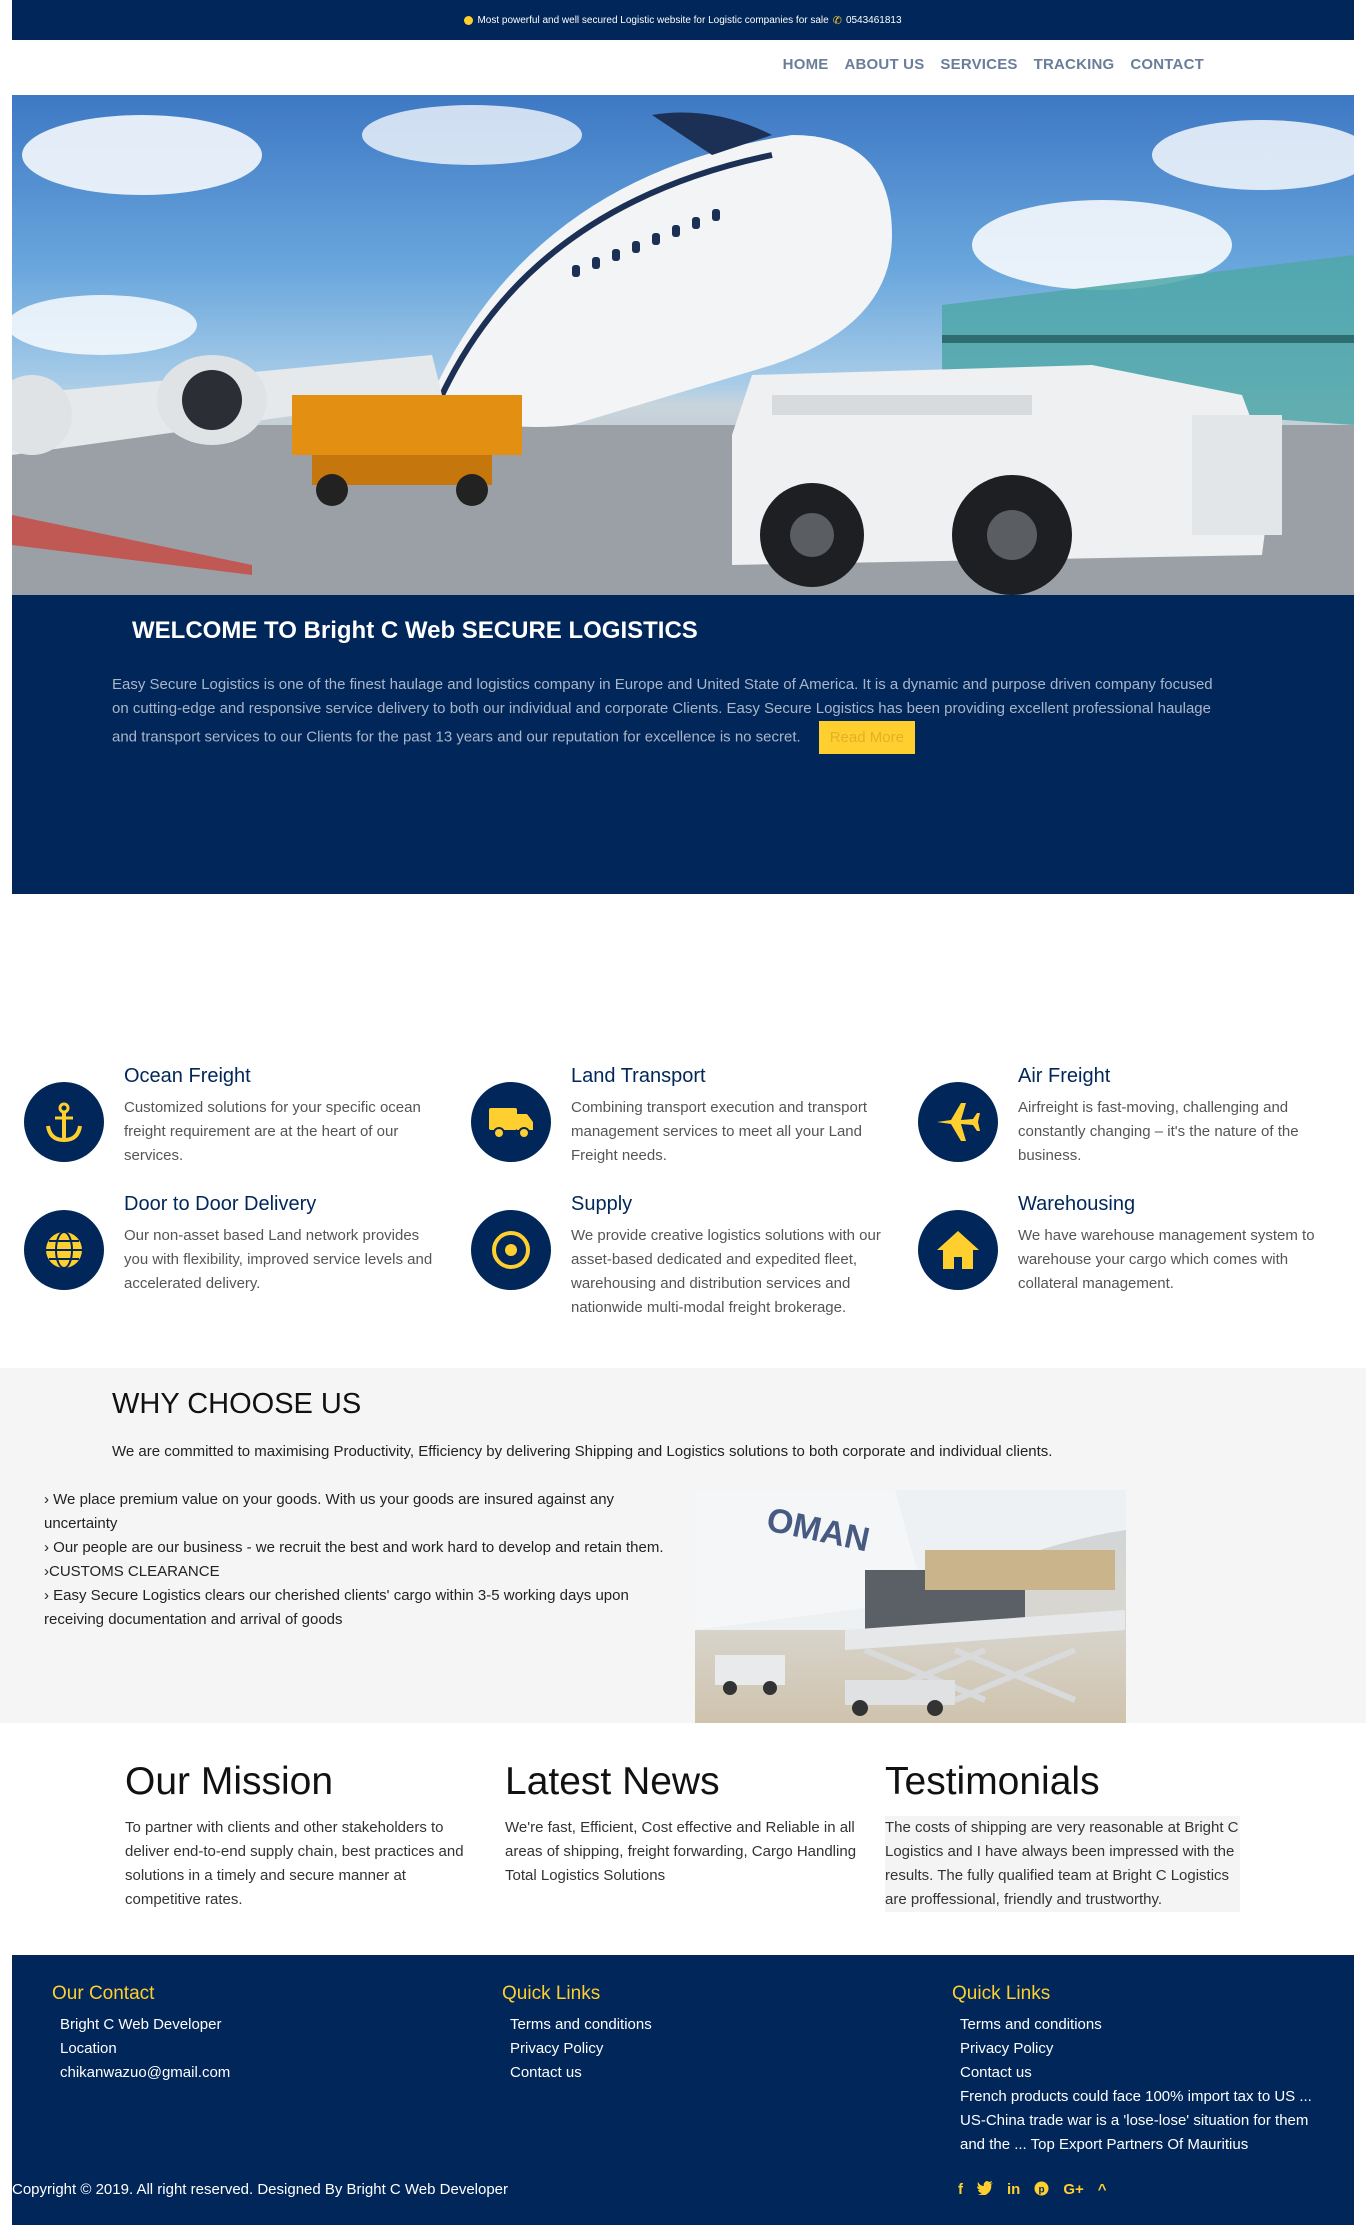 The height and width of the screenshot is (2231, 1366). I want to click on nav-home: HOME, so click(806, 64).